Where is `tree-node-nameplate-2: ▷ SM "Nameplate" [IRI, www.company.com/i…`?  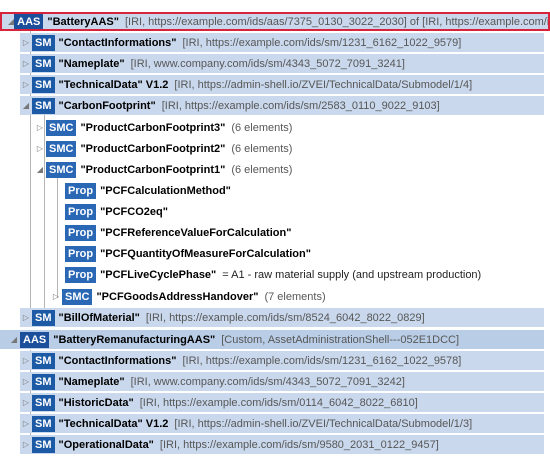 tree-node-nameplate-2: ▷ SM "Nameplate" [IRI, www.company.com/i… is located at coordinates (282, 381).